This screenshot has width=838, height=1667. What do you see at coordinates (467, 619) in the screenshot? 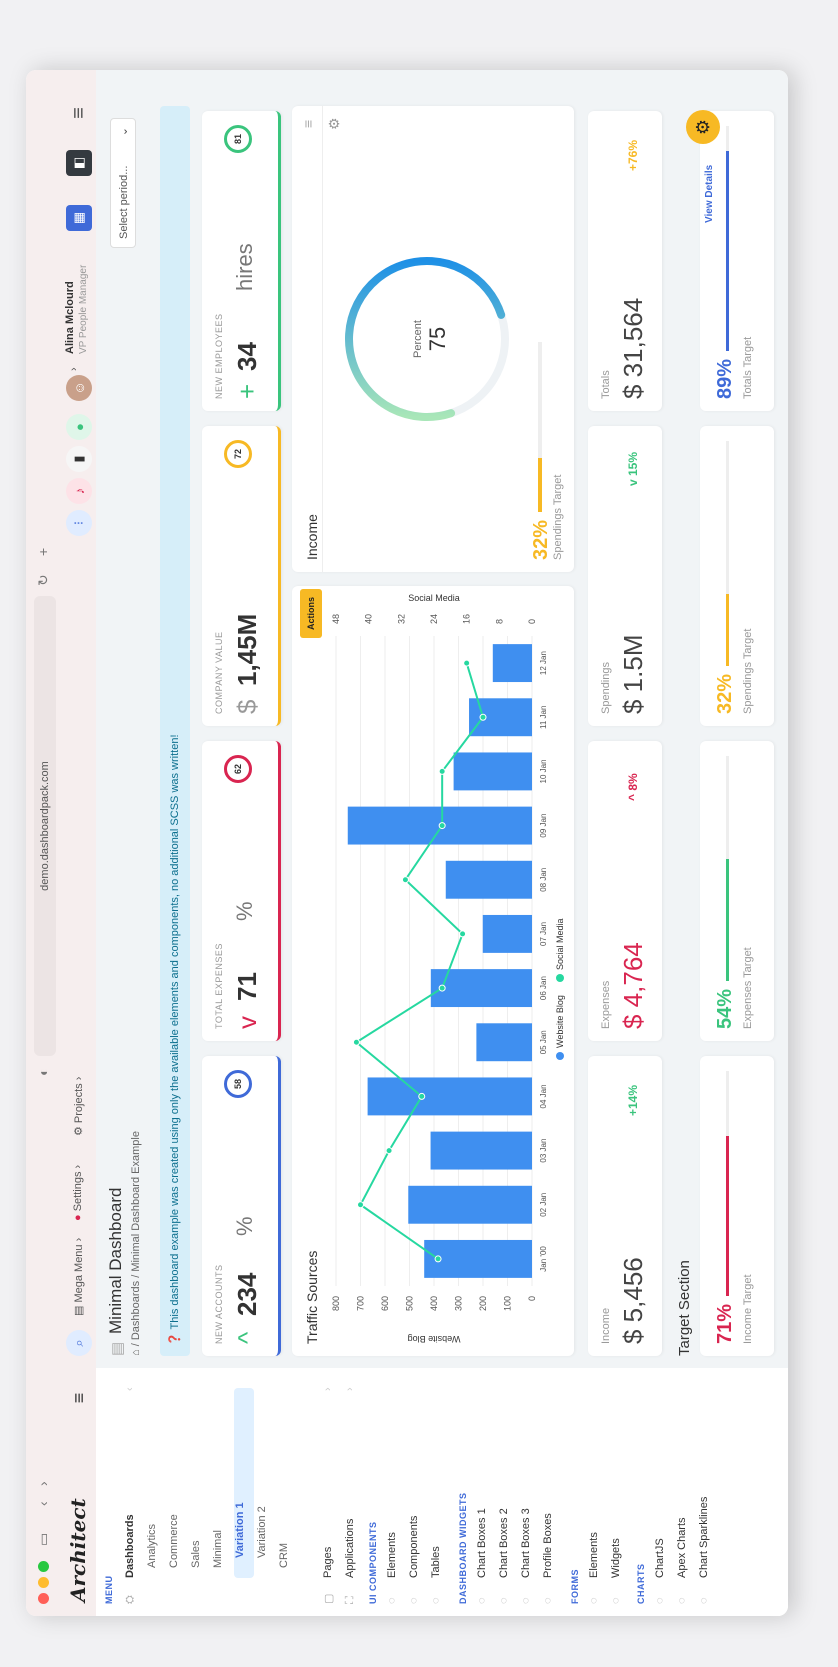
I see `y-tick-right: 16` at bounding box center [467, 619].